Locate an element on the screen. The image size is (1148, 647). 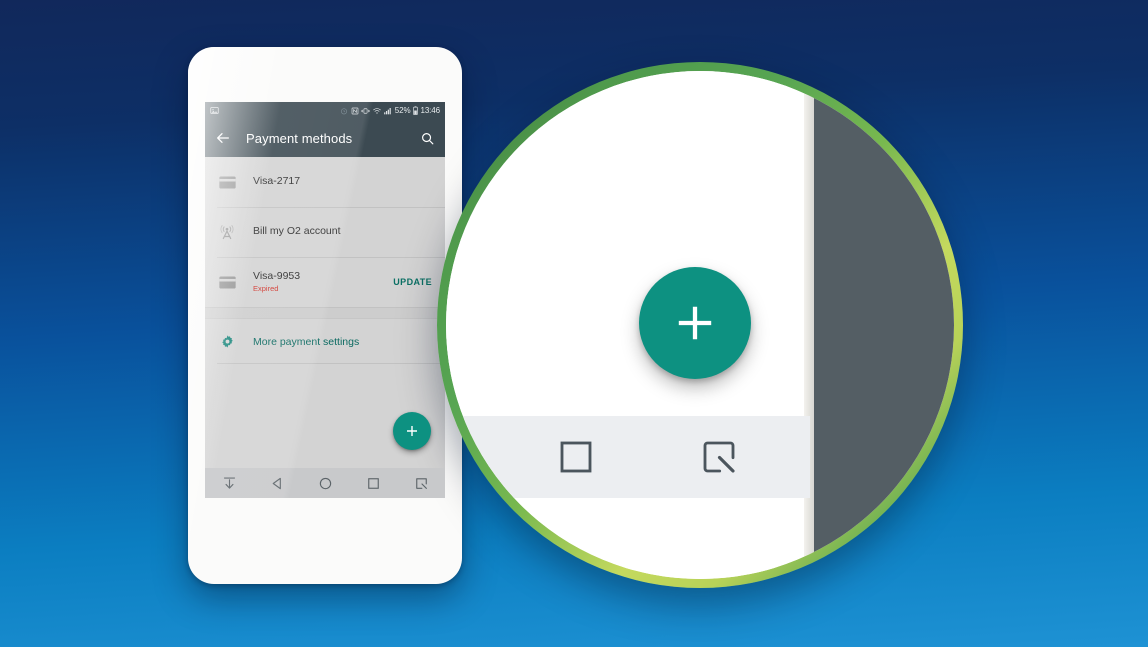
screen-capture-icon is located at coordinates (421, 483).